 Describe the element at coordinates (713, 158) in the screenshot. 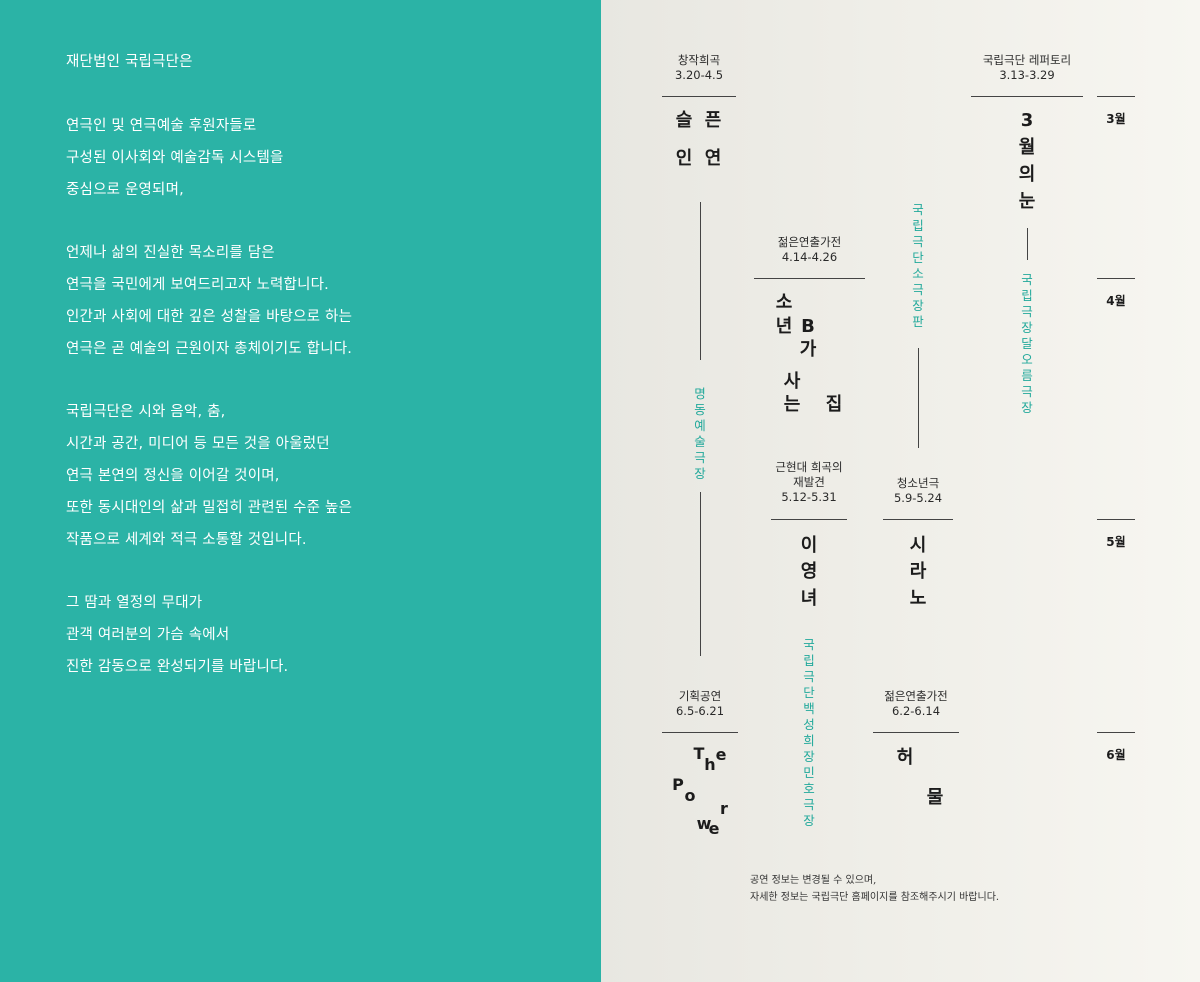

I see `title-char: 연` at that location.